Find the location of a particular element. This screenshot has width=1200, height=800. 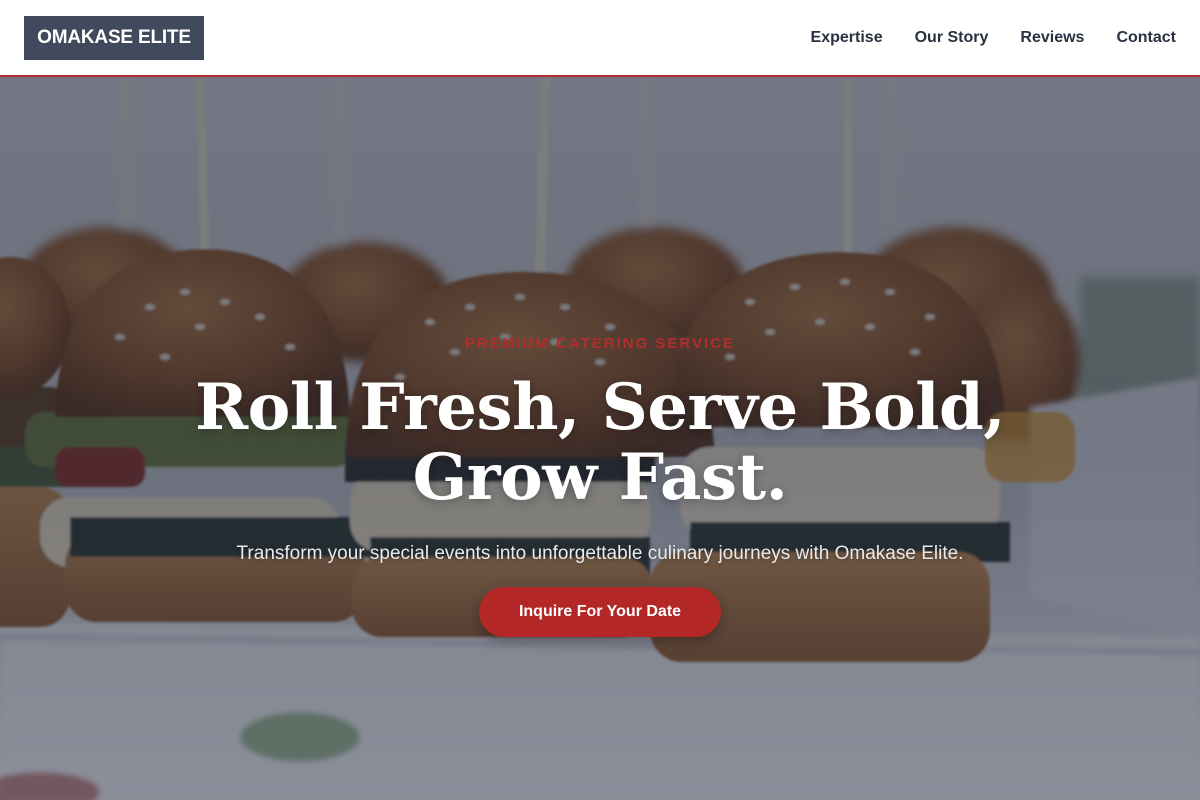

hero-headline-line-1: Roll Fresh, Serve Bold, is located at coordinates (600, 407).